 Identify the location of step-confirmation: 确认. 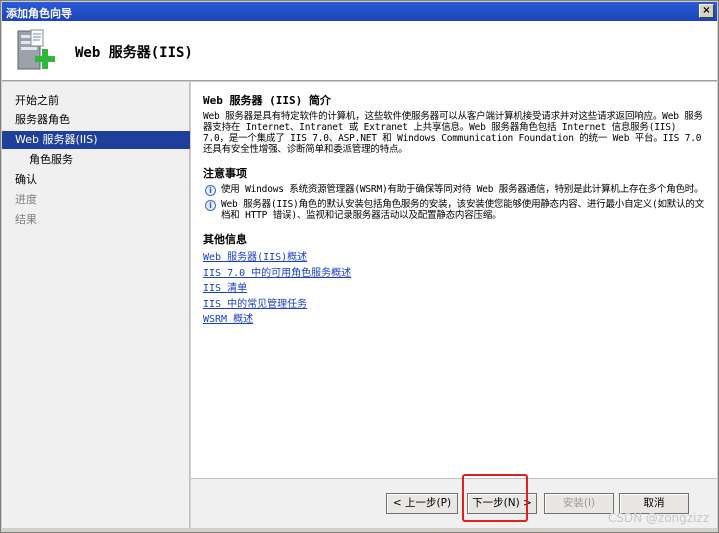
(96, 180).